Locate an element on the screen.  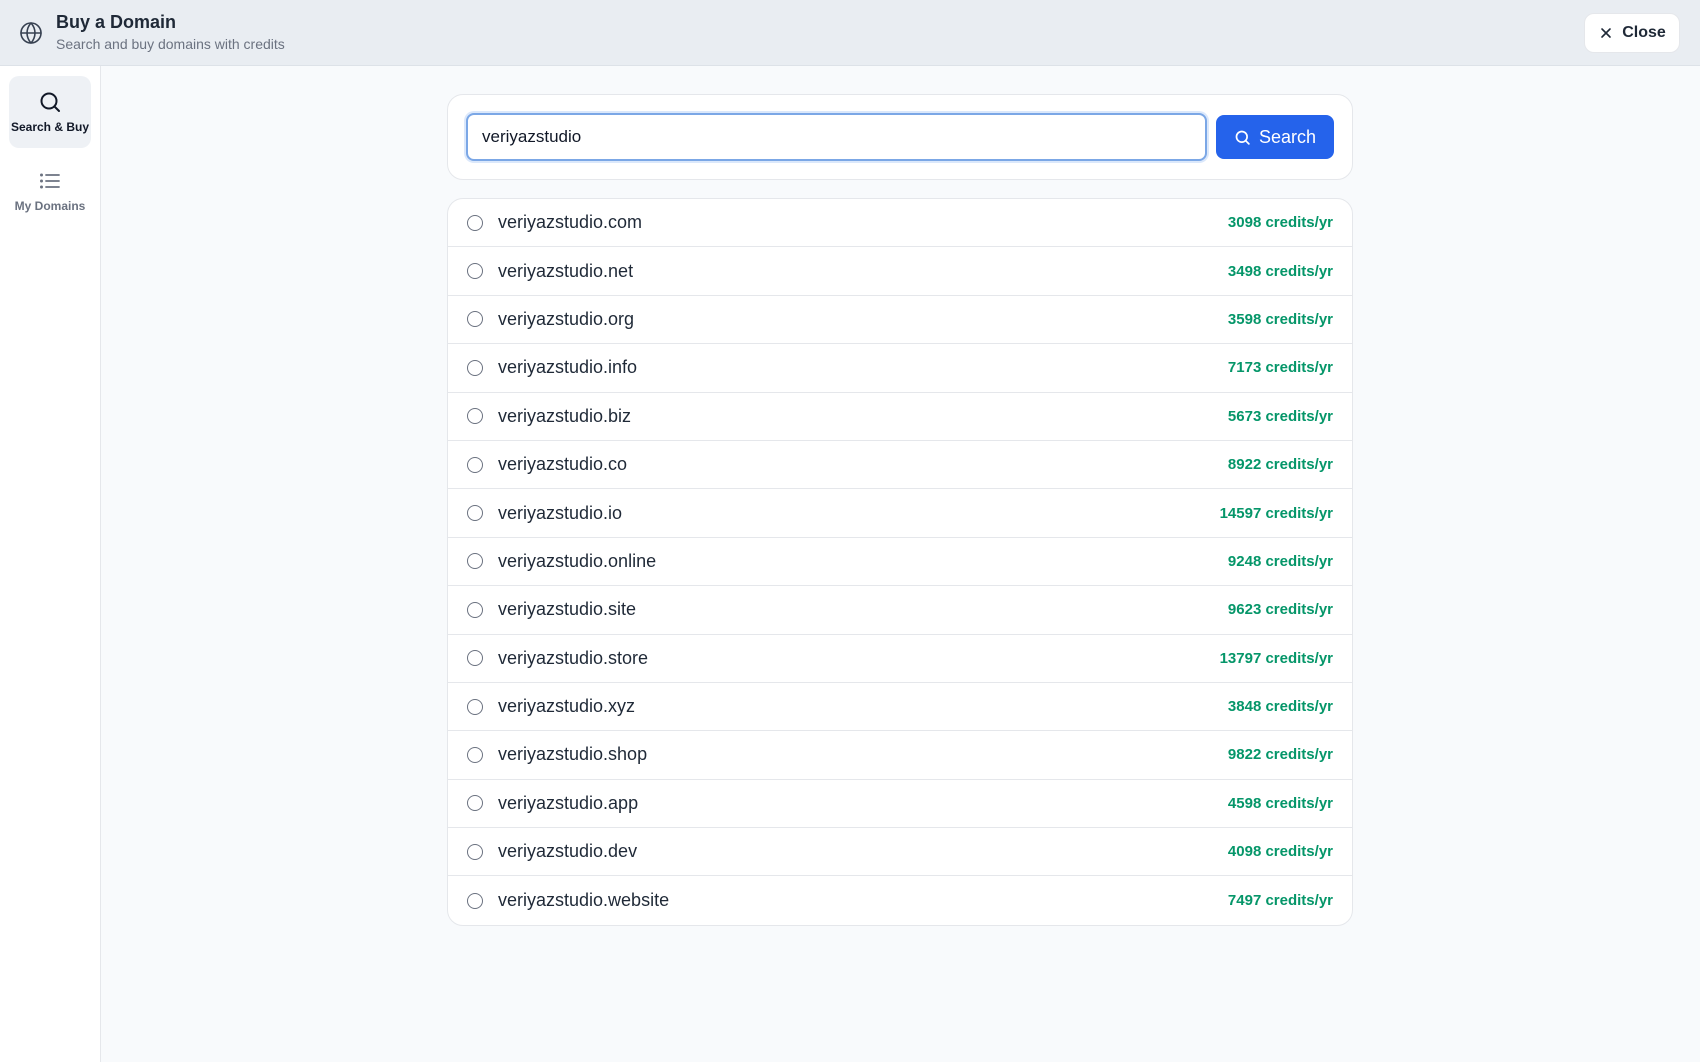
search-card: Search is located at coordinates (900, 137).